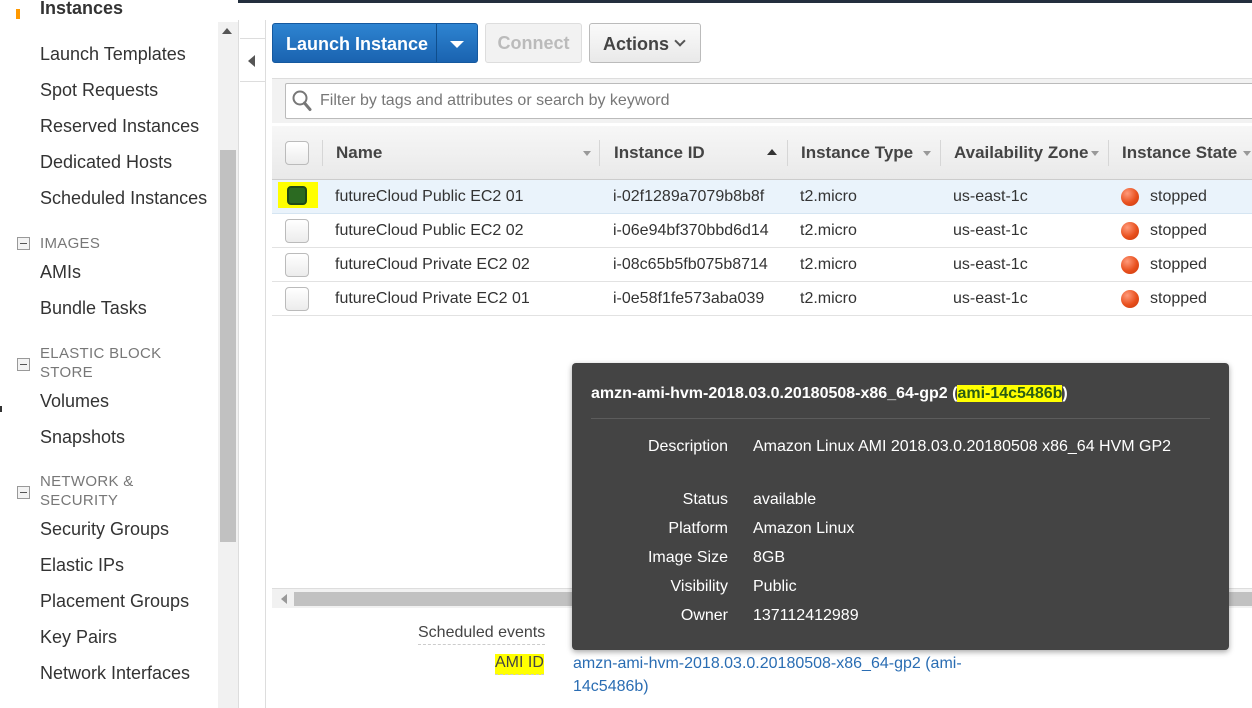 The image size is (1252, 708). I want to click on search-input, so click(770, 101).